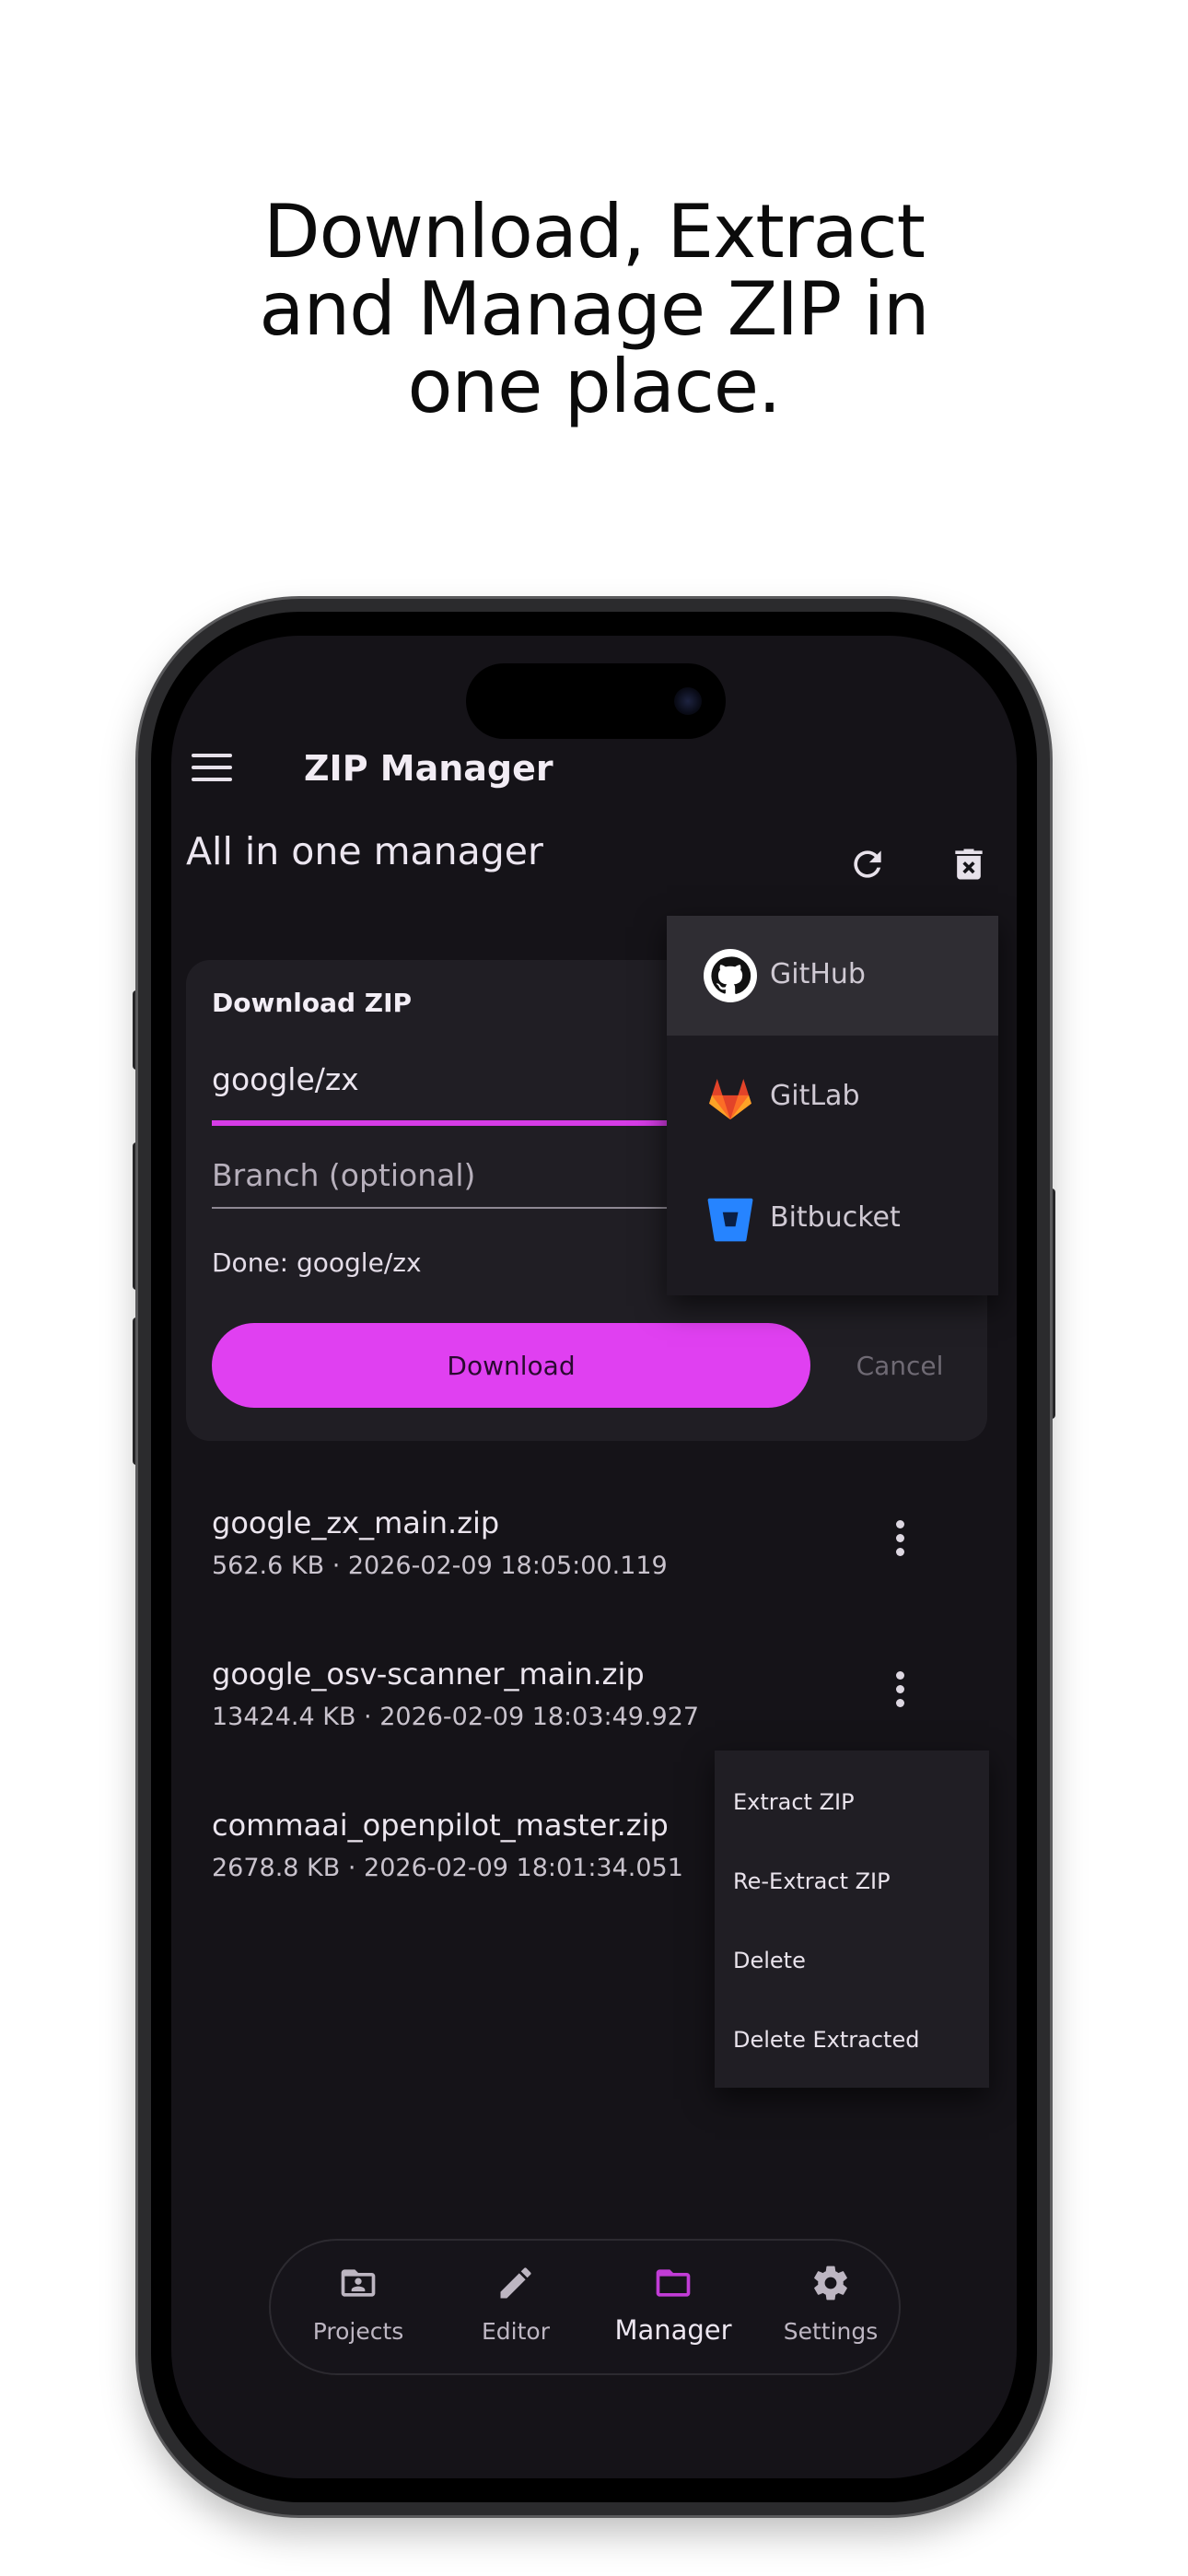  I want to click on download-status: Done: google/zx, so click(317, 1262).